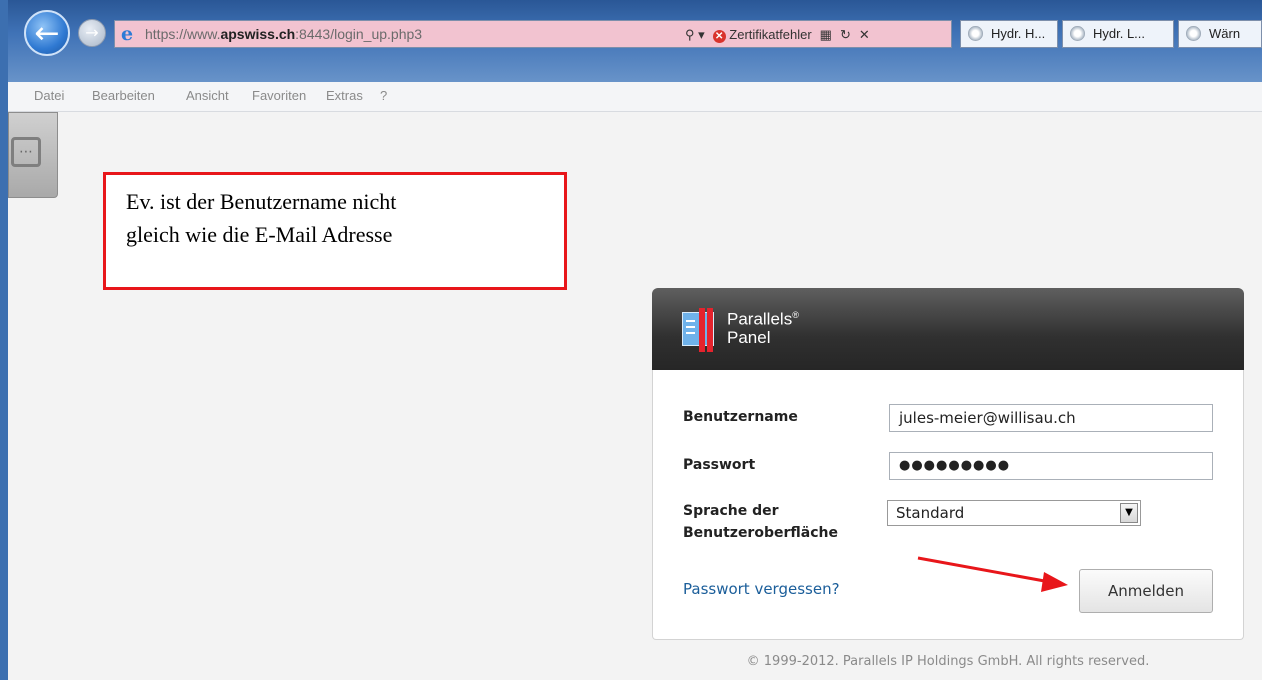  I want to click on annotation-arrow-icon, so click(992, 574).